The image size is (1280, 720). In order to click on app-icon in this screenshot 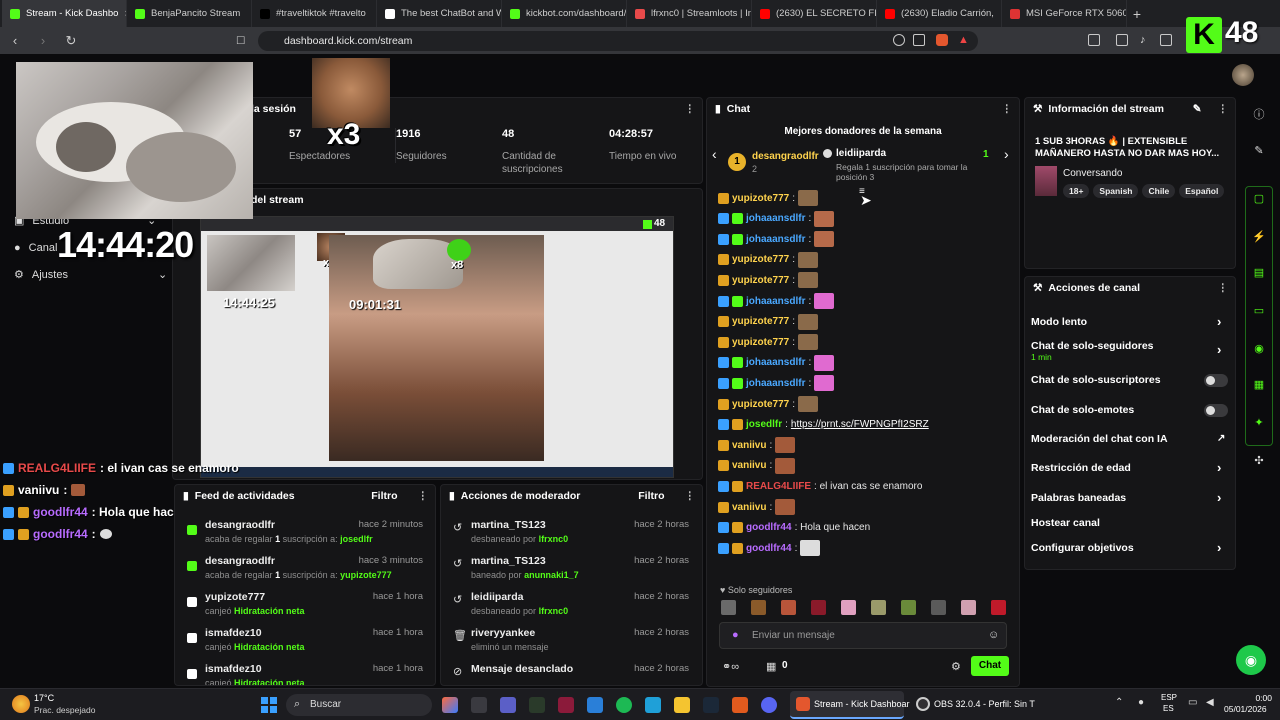, I will do `click(537, 705)`.